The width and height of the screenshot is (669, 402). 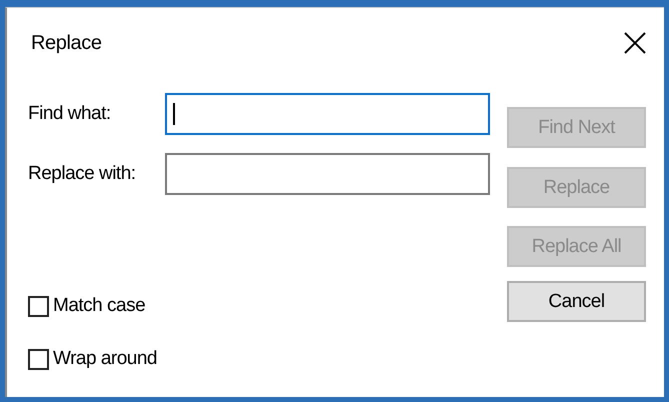 What do you see at coordinates (66, 43) in the screenshot?
I see `window-title: Replace` at bounding box center [66, 43].